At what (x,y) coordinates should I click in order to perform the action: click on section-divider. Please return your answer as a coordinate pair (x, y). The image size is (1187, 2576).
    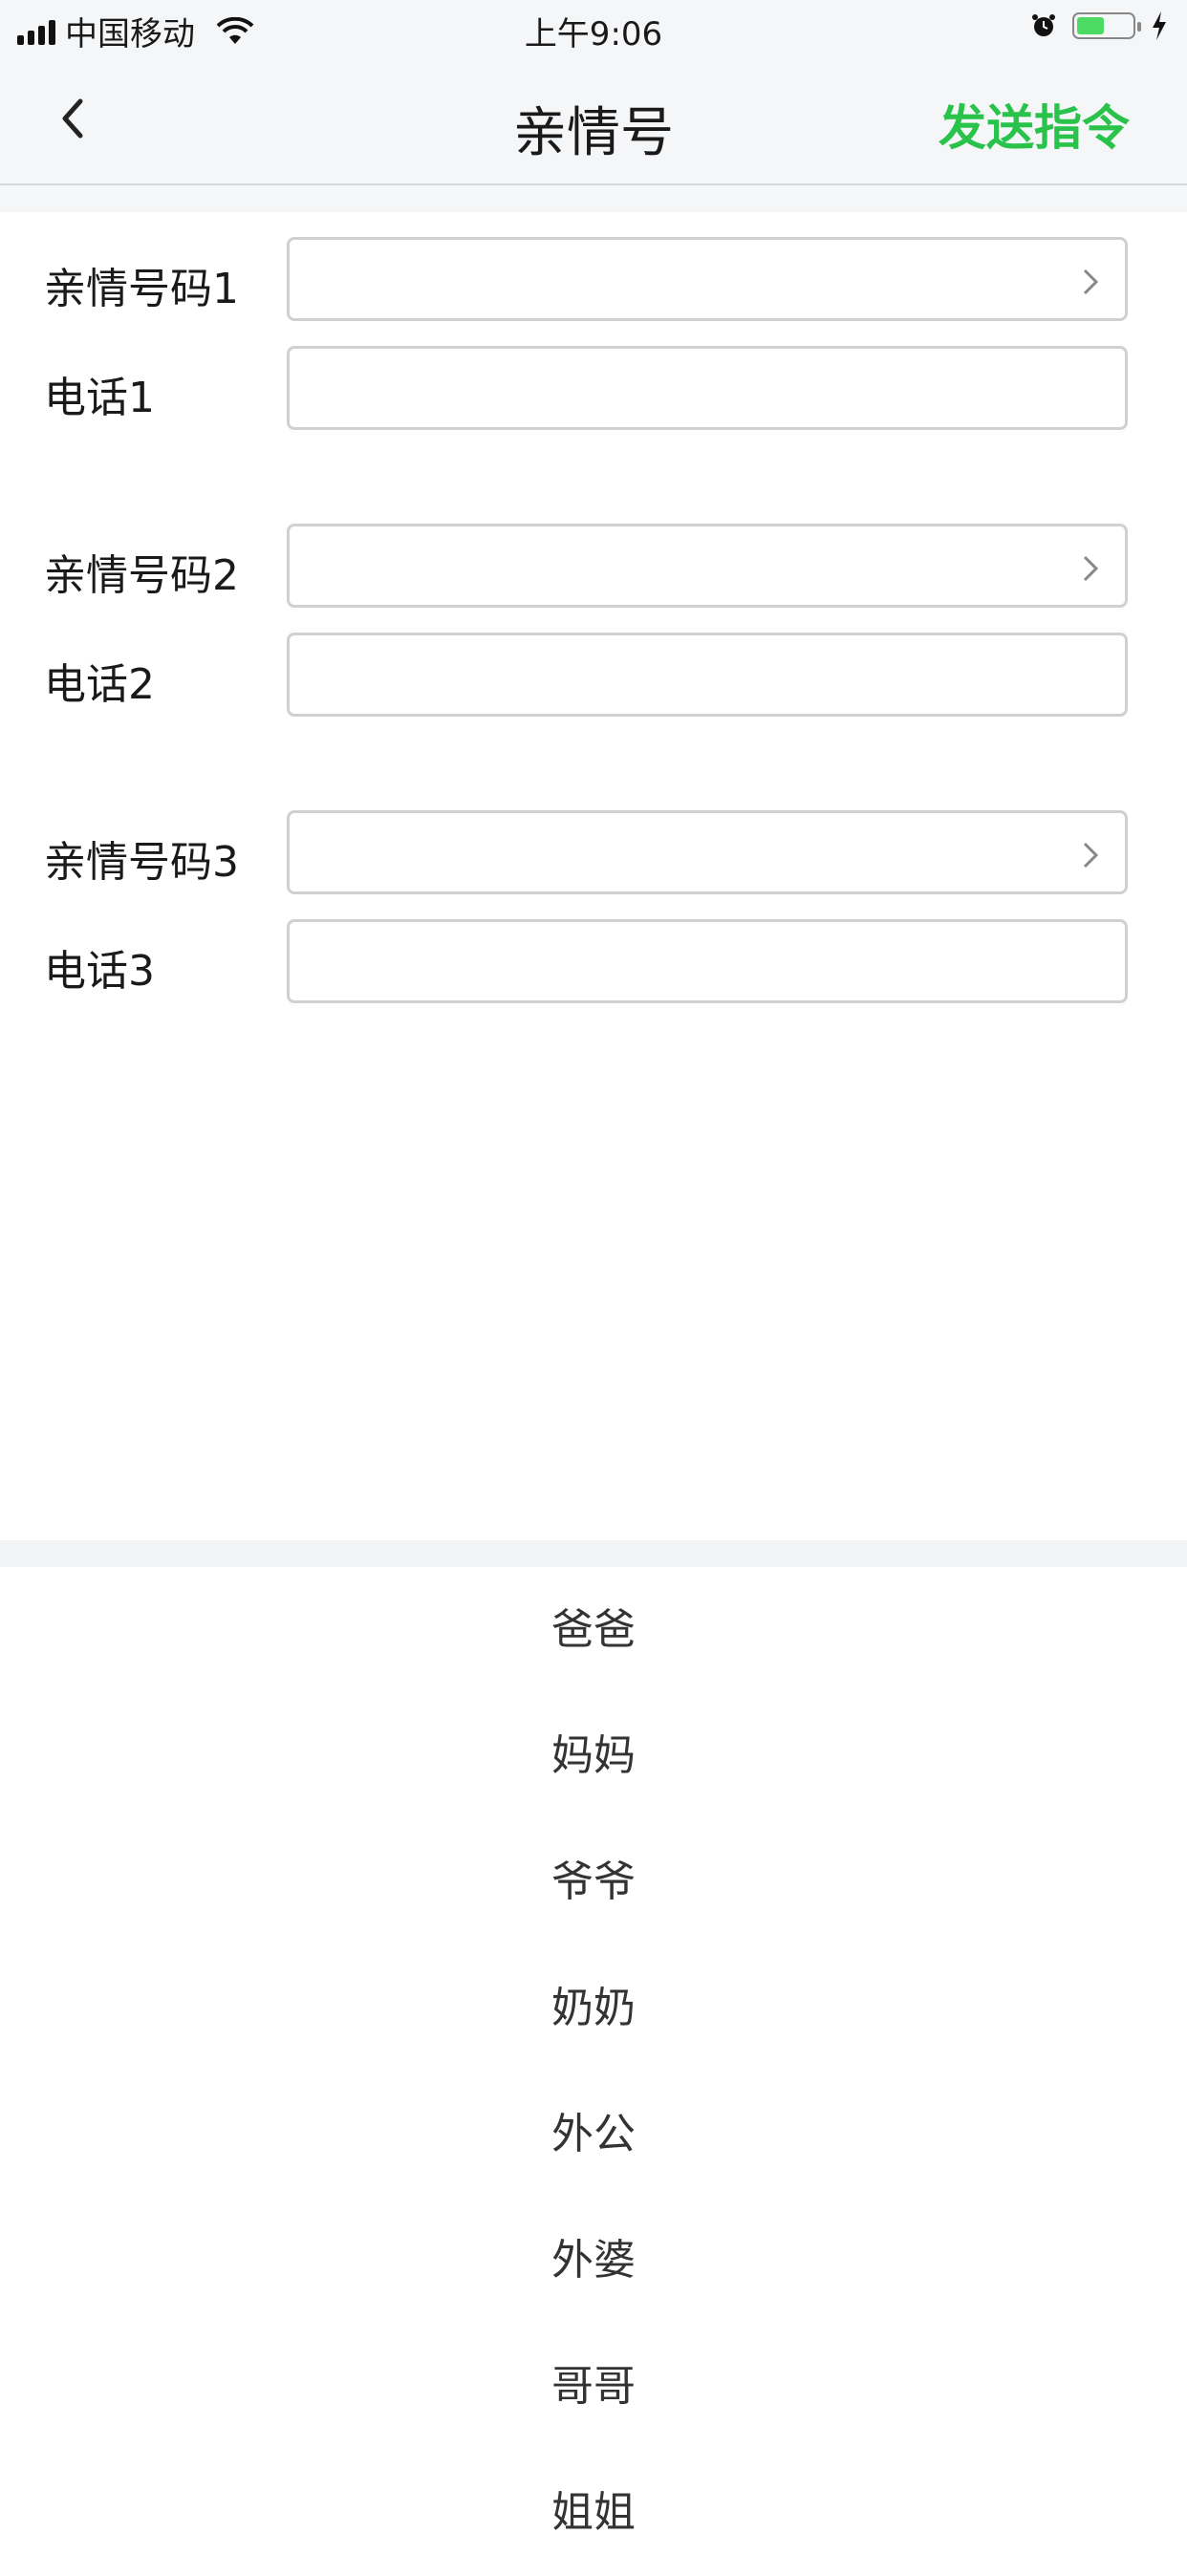
    Looking at the image, I should click on (593, 198).